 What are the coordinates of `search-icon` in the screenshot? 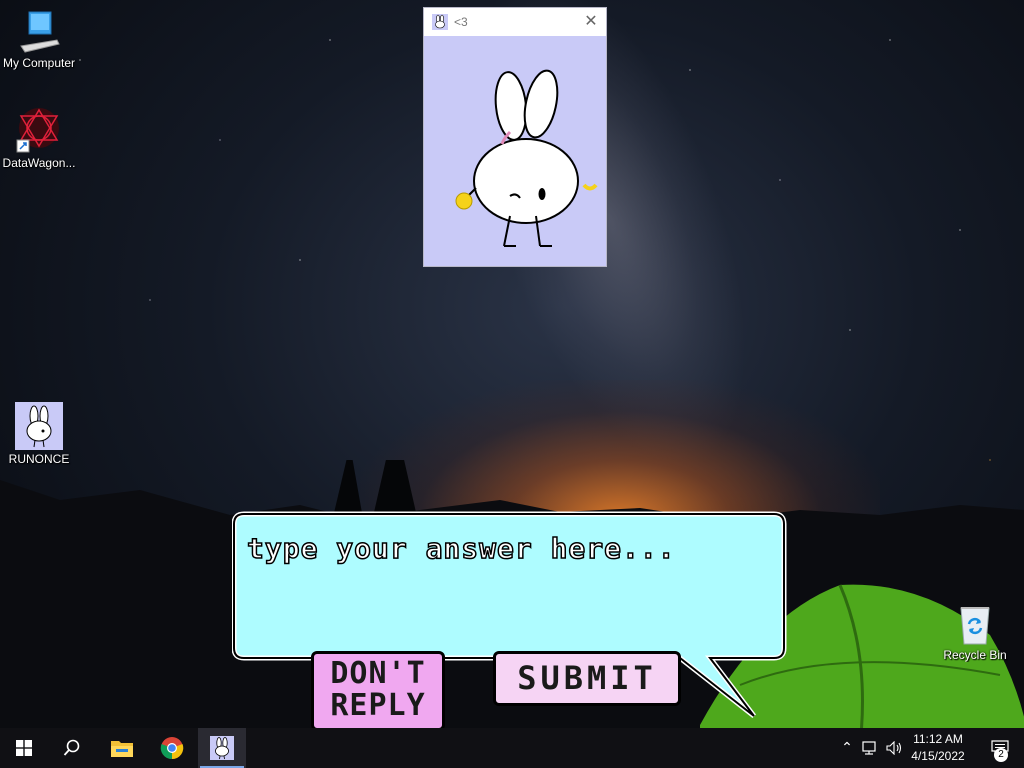 It's located at (71, 747).